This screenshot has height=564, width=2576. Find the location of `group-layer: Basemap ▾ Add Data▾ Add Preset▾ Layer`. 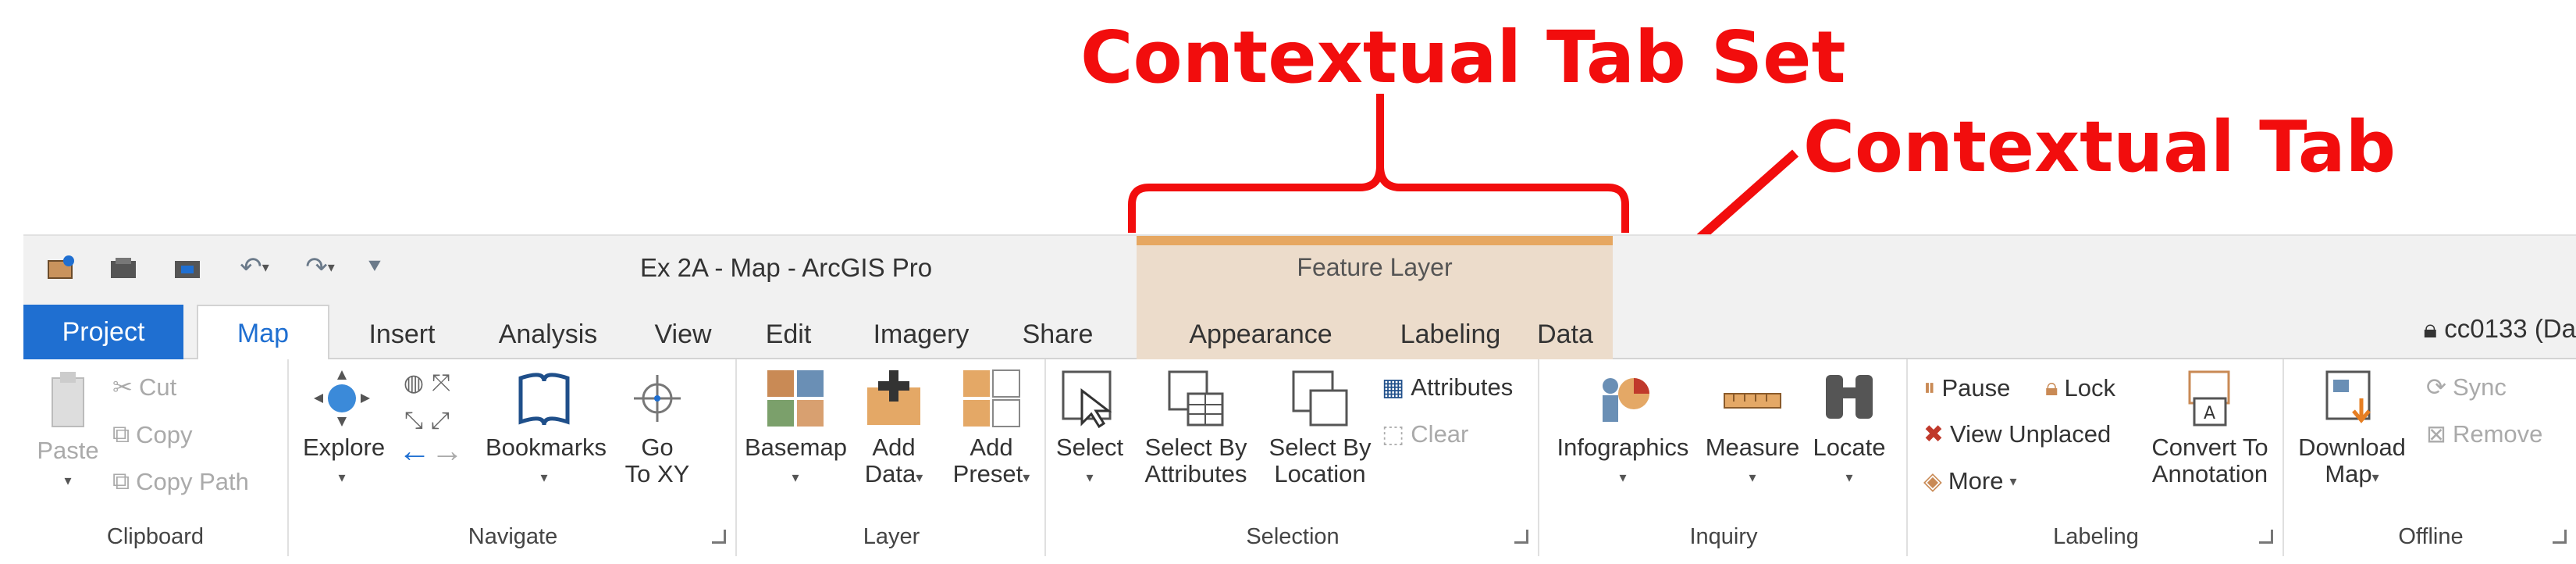

group-layer: Basemap ▾ Add Data▾ Add Preset▾ Layer is located at coordinates (892, 458).